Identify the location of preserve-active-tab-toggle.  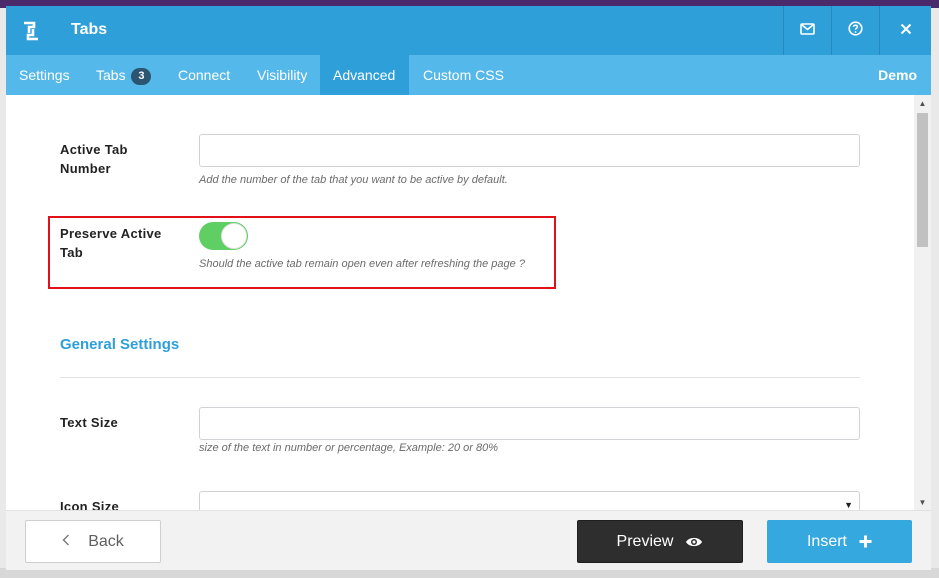
(223, 236).